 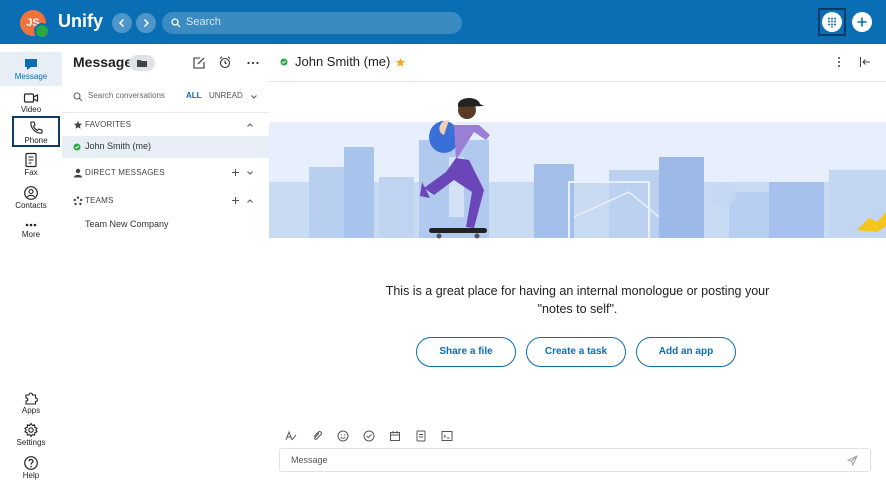 What do you see at coordinates (36, 140) in the screenshot?
I see `rail-label: Phone` at bounding box center [36, 140].